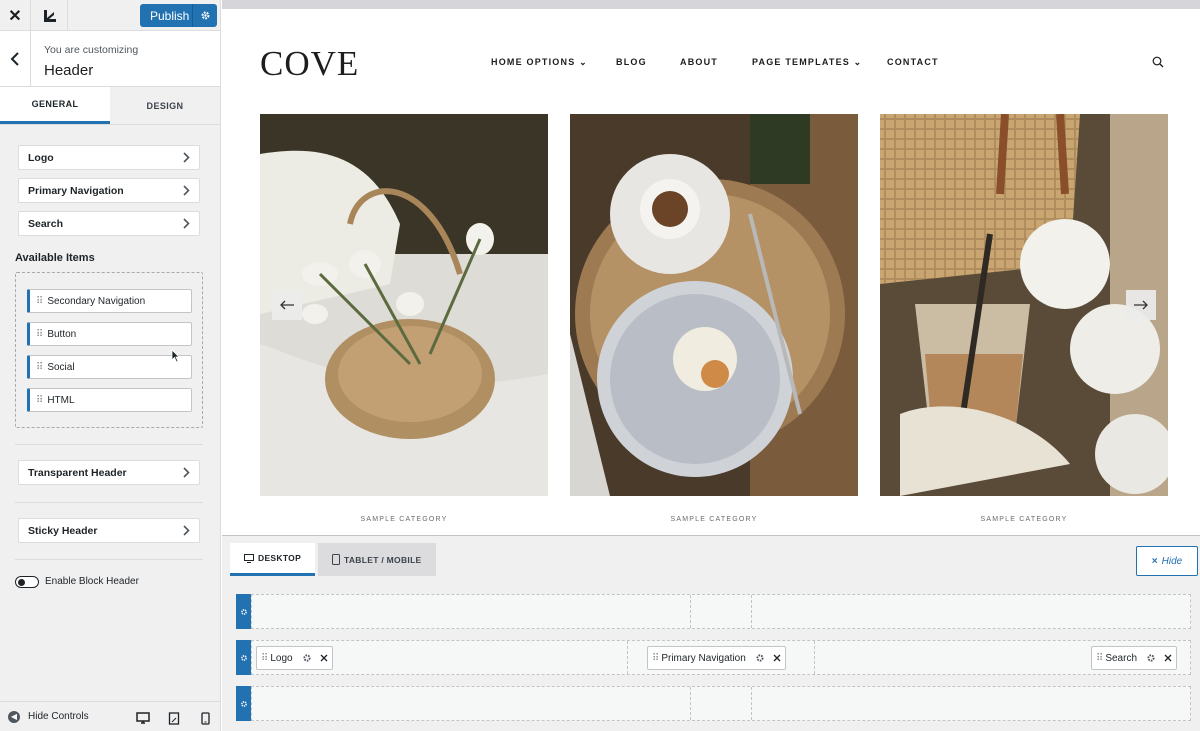 The width and height of the screenshot is (1200, 731). I want to click on item-label: HTML, so click(61, 400).